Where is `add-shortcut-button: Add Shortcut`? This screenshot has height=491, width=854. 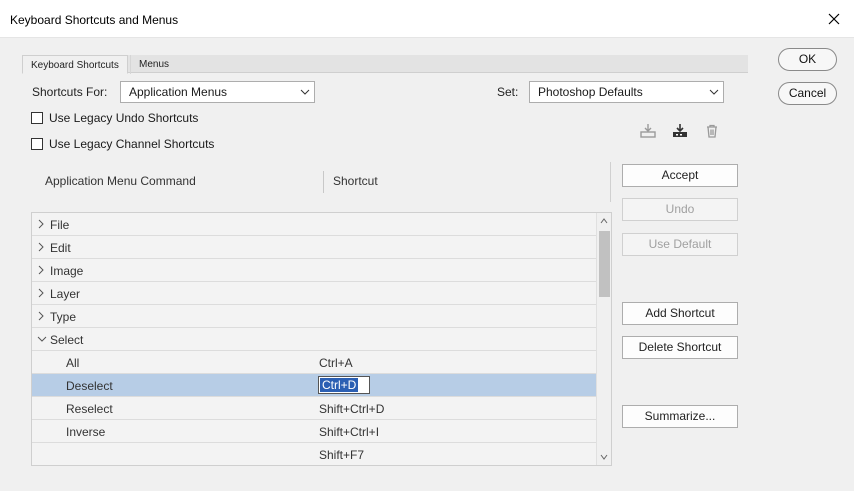
add-shortcut-button: Add Shortcut is located at coordinates (680, 313).